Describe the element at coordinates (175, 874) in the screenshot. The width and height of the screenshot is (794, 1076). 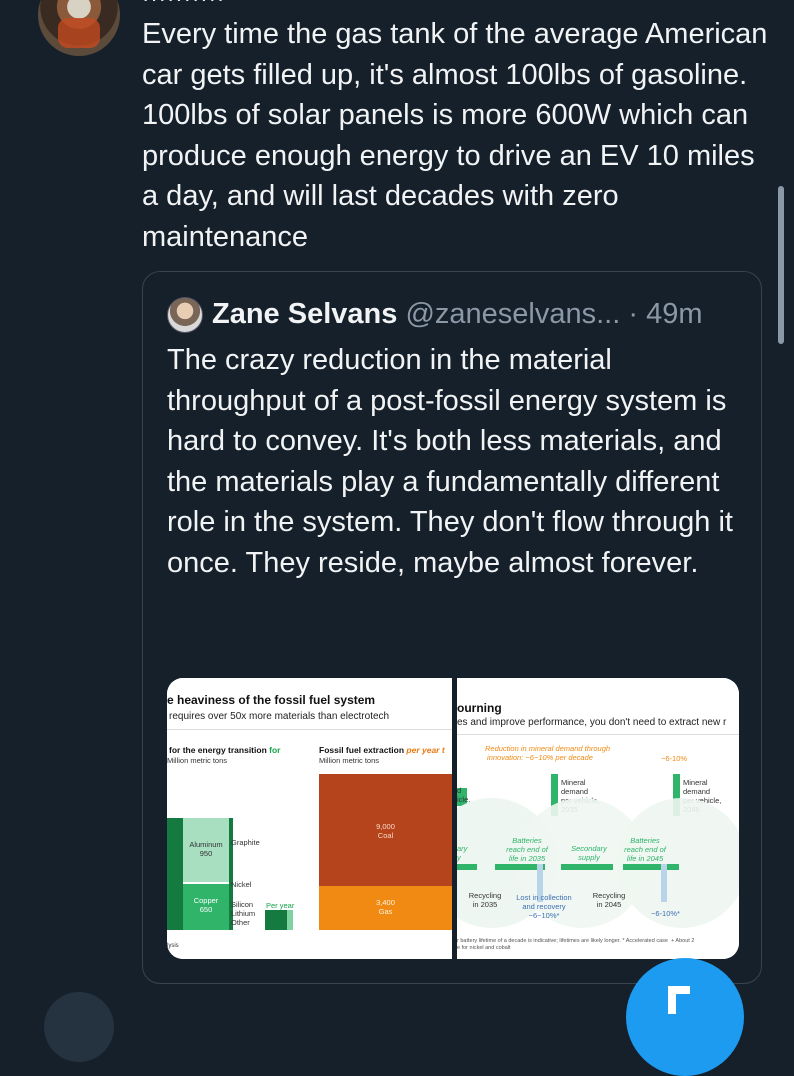
I see `transition-block-edge` at that location.